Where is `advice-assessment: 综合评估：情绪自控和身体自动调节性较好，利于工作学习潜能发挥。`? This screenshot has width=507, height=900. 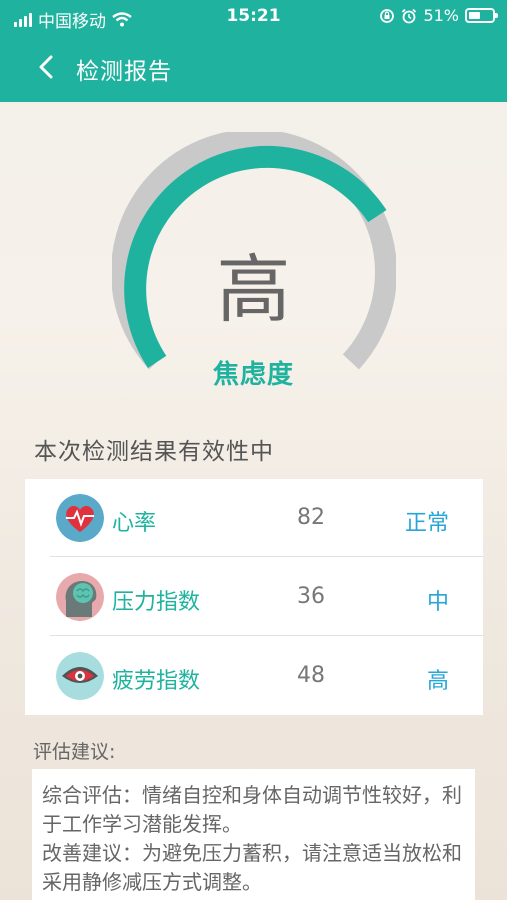 advice-assessment: 综合评估：情绪自控和身体自动调节性较好，利于工作学习潜能发挥。 is located at coordinates (252, 809).